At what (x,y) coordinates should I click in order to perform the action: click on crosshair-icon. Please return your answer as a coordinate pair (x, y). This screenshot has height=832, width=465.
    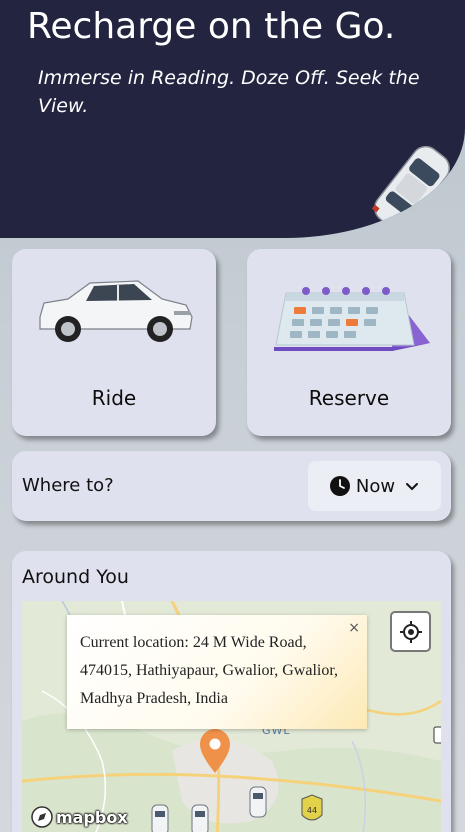
    Looking at the image, I should click on (410, 631).